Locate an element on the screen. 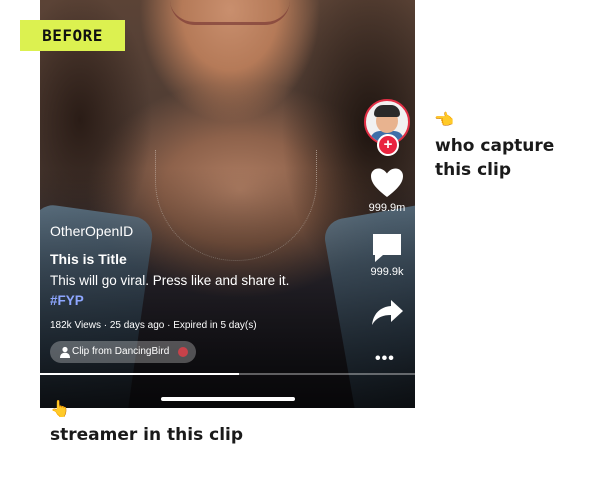 Image resolution: width=600 pixels, height=480 pixels. hashtag-link: #FYP is located at coordinates (67, 300).